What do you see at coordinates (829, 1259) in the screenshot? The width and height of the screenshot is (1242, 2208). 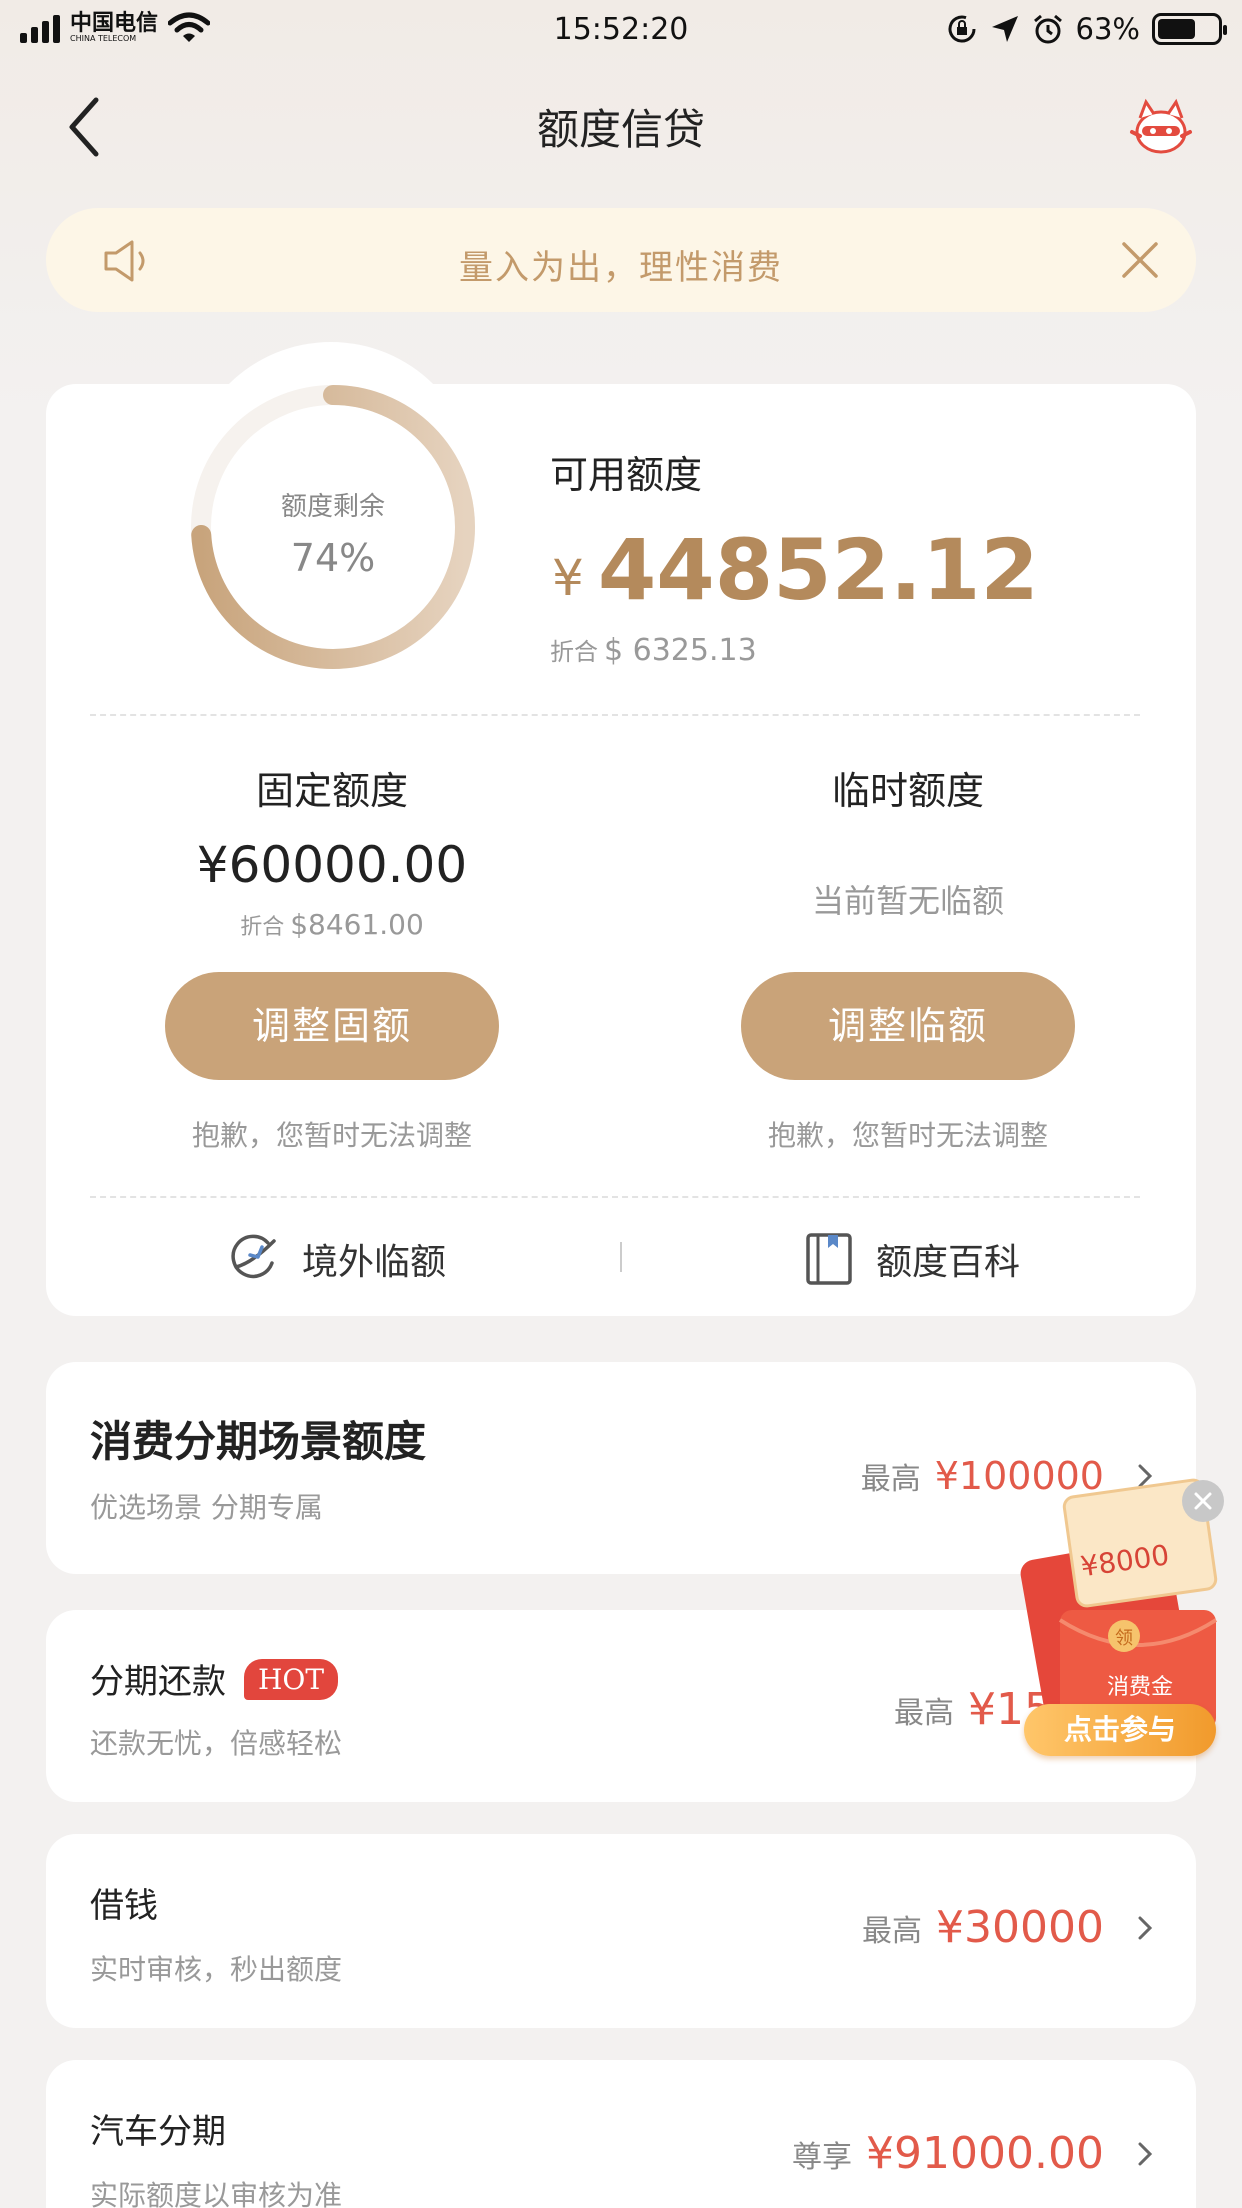 I see `book-icon` at bounding box center [829, 1259].